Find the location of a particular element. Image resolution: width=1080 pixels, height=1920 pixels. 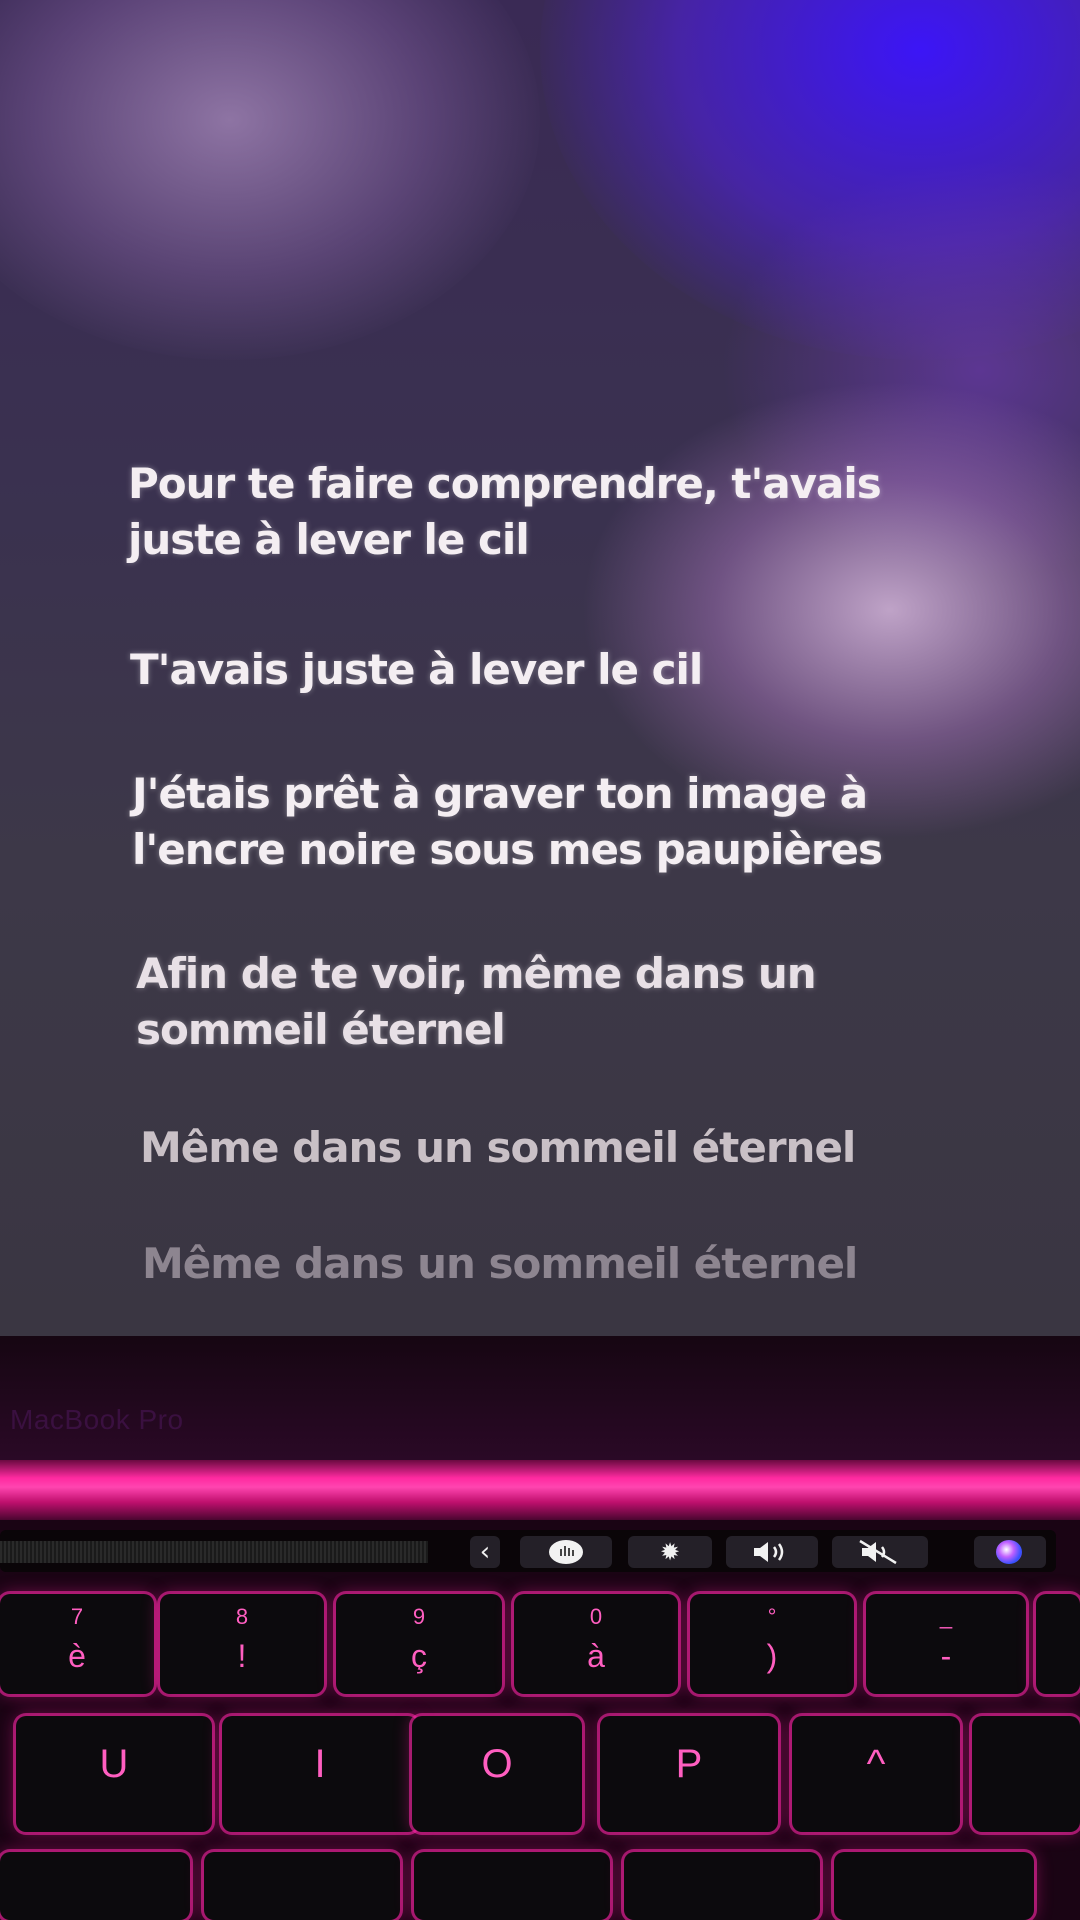

touch-bar-brightness-button: ✹ is located at coordinates (670, 1552).